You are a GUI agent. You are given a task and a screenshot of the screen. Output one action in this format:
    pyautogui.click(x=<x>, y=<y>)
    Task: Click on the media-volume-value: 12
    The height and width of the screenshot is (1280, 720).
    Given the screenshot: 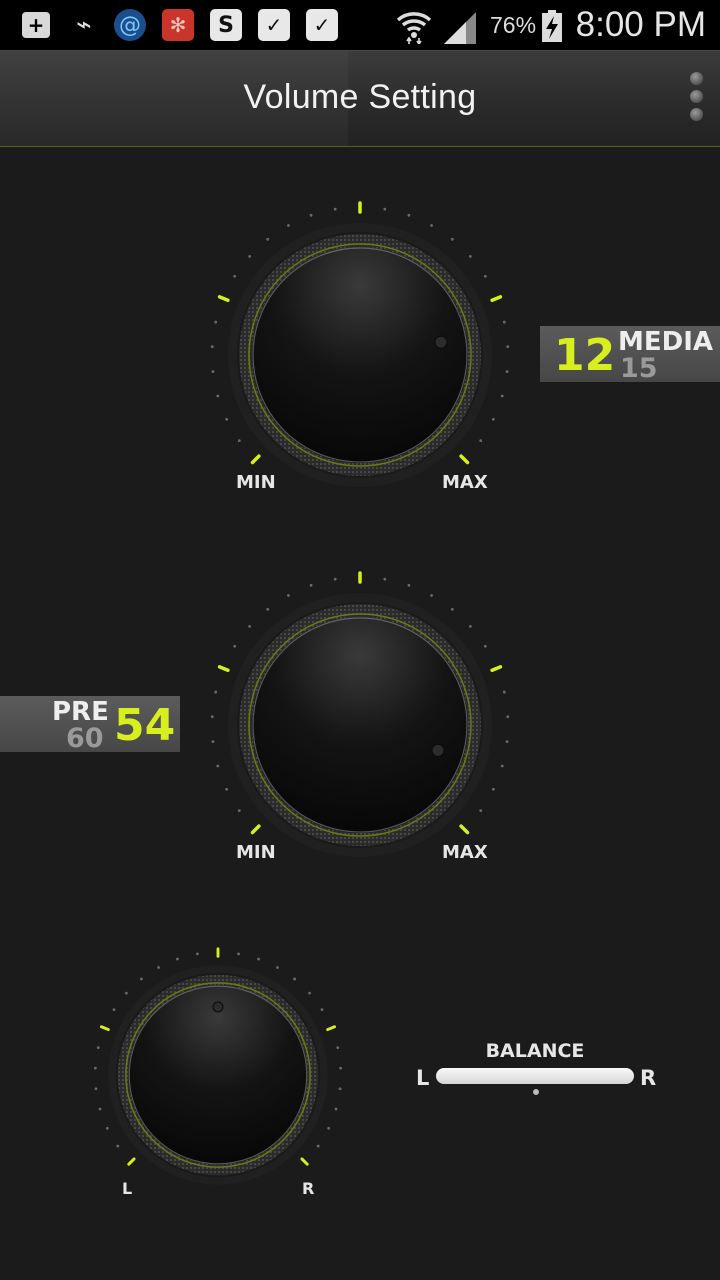 What is the action you would take?
    pyautogui.click(x=585, y=355)
    